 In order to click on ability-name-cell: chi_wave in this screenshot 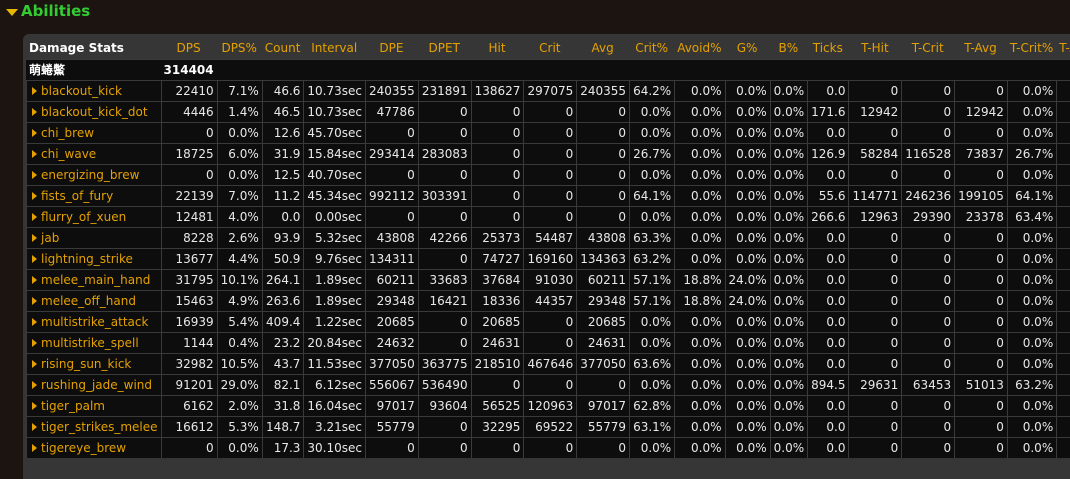, I will do `click(93, 153)`.